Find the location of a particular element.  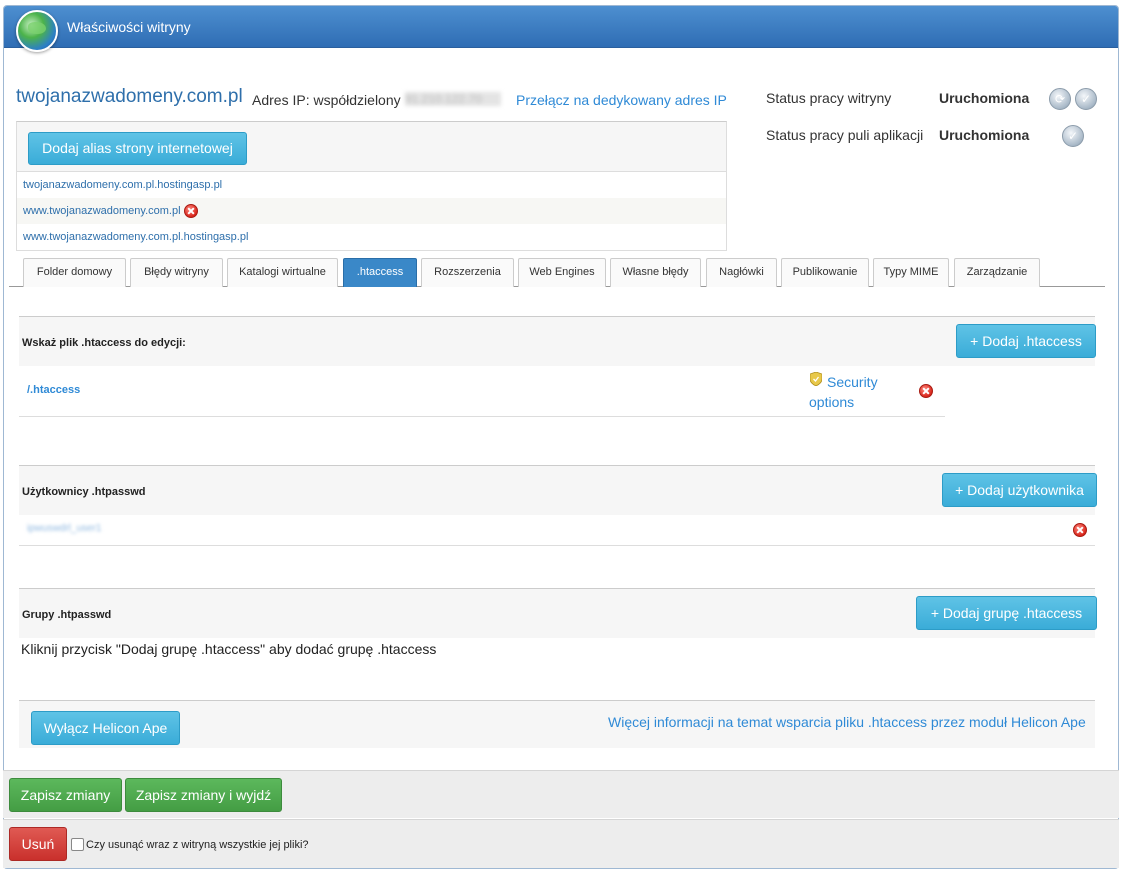

site-status-value: Uruchomiona is located at coordinates (984, 98).